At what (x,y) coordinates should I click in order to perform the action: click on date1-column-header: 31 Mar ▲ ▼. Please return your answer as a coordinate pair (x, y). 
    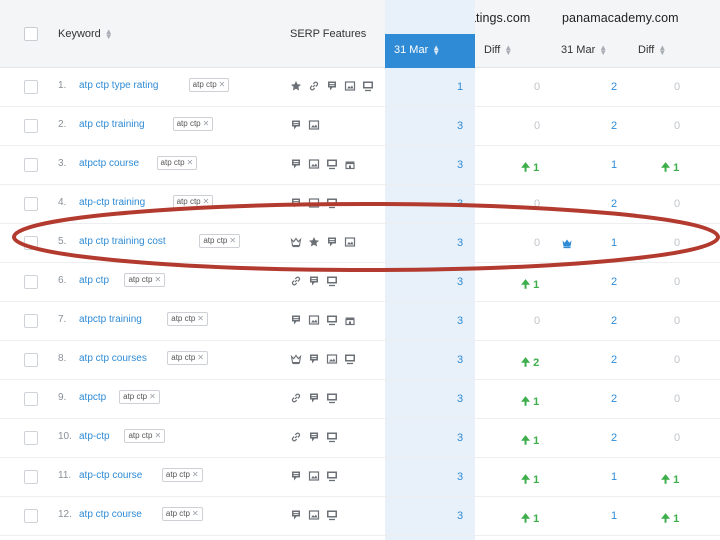
    Looking at the image, I should click on (417, 50).